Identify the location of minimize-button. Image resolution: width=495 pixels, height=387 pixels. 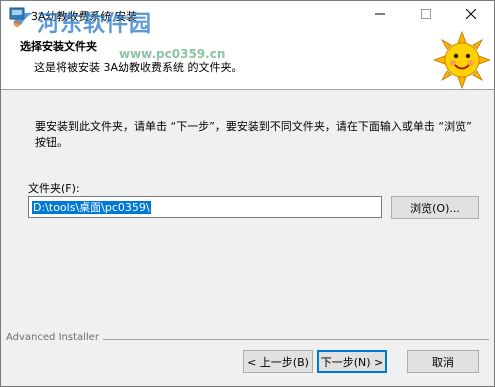
(380, 15).